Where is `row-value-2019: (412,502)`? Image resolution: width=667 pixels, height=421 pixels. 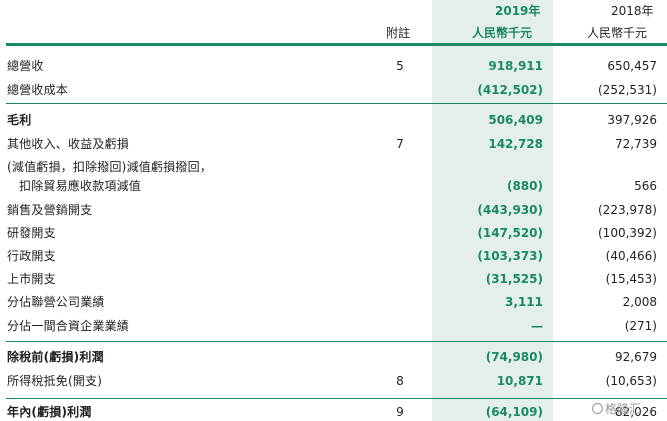 row-value-2019: (412,502) is located at coordinates (510, 90).